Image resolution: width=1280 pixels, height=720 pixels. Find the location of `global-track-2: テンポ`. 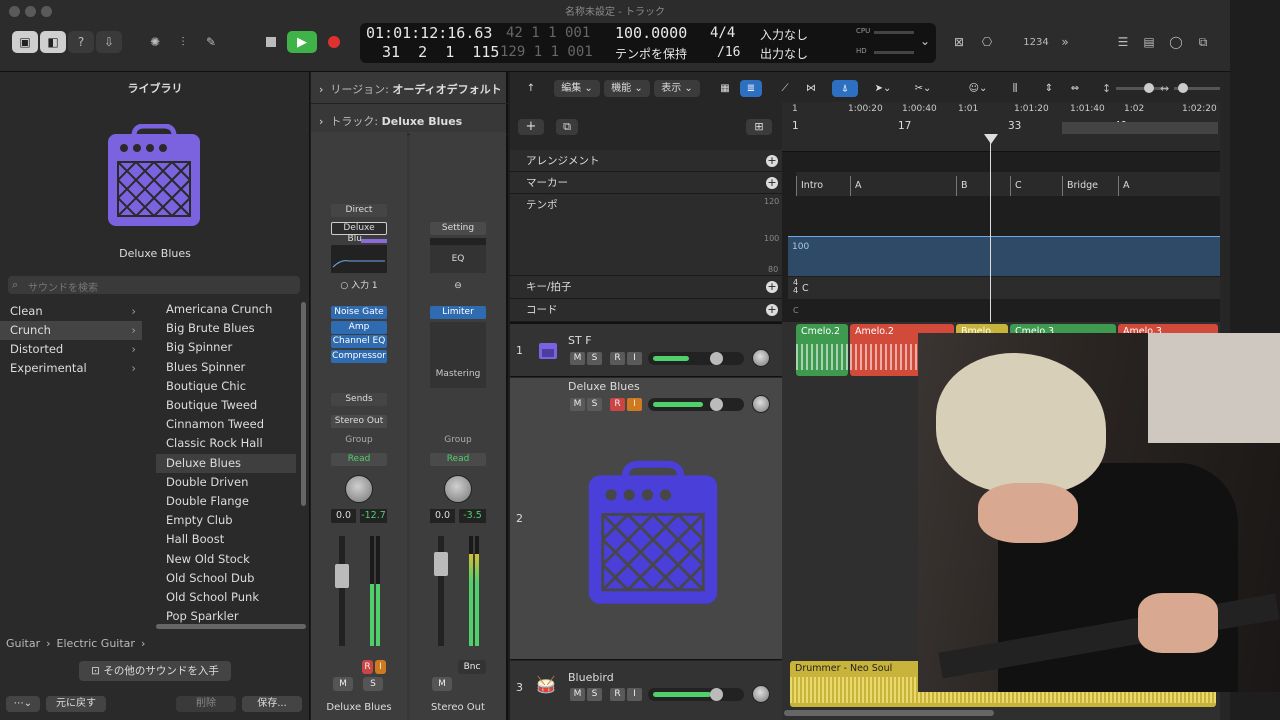

global-track-2: テンポ is located at coordinates (646, 235).